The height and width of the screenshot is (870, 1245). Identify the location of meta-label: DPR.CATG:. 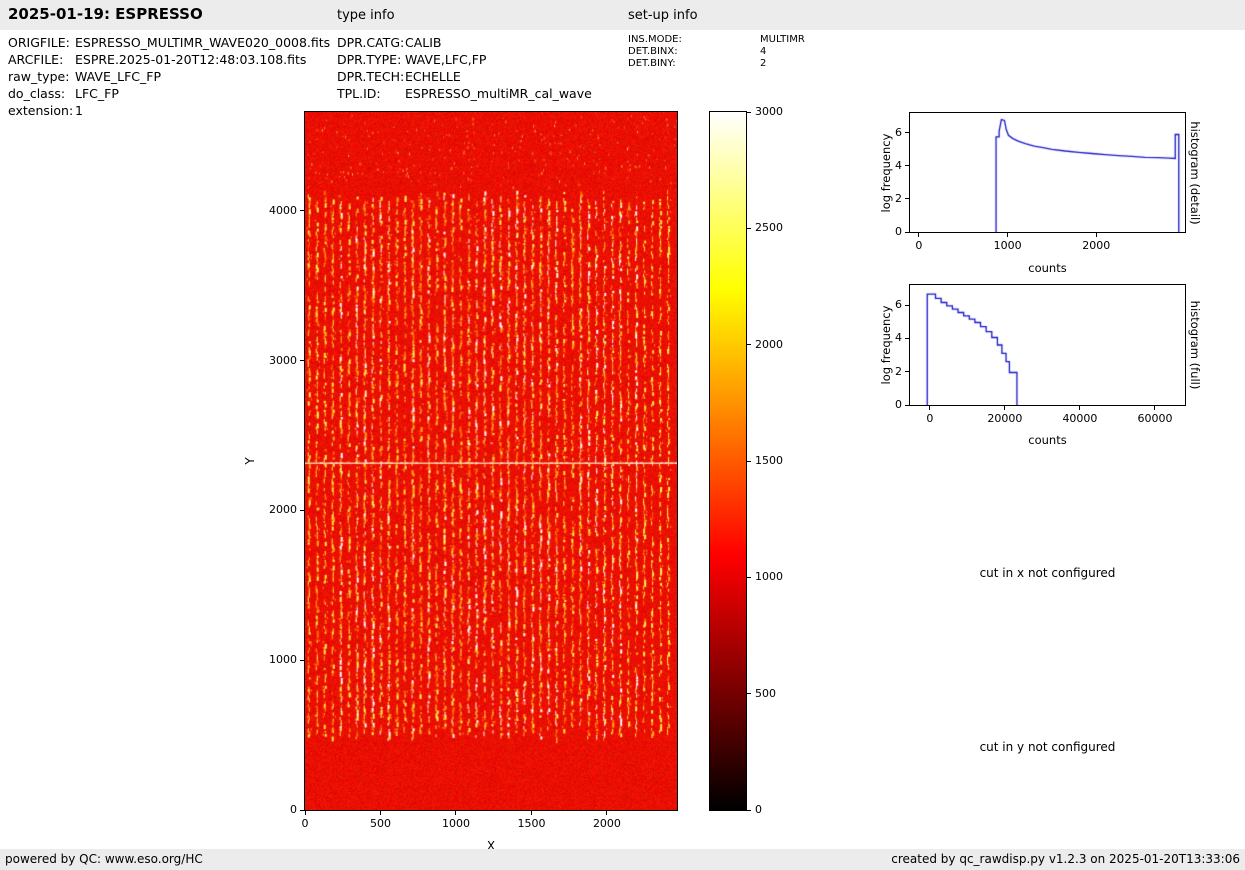
(371, 42).